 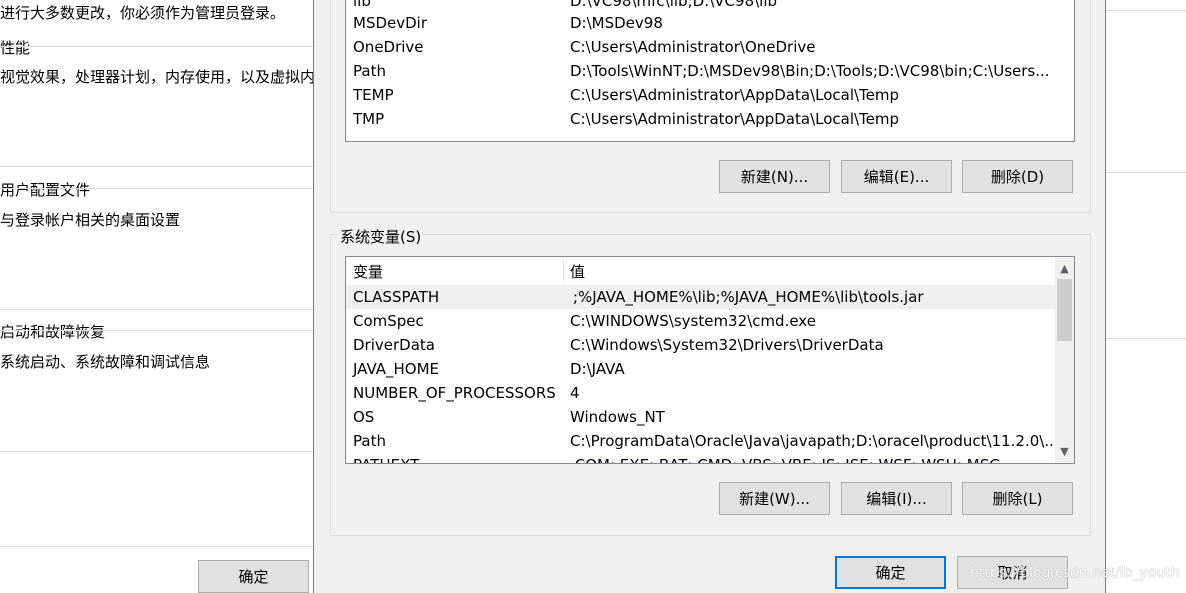 What do you see at coordinates (693, 47) in the screenshot?
I see `variable-value: C:\Users\Administrator\OneDrive` at bounding box center [693, 47].